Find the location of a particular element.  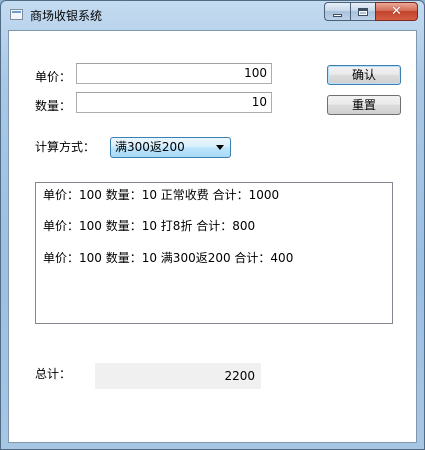

quantity-input: 10 is located at coordinates (174, 102).